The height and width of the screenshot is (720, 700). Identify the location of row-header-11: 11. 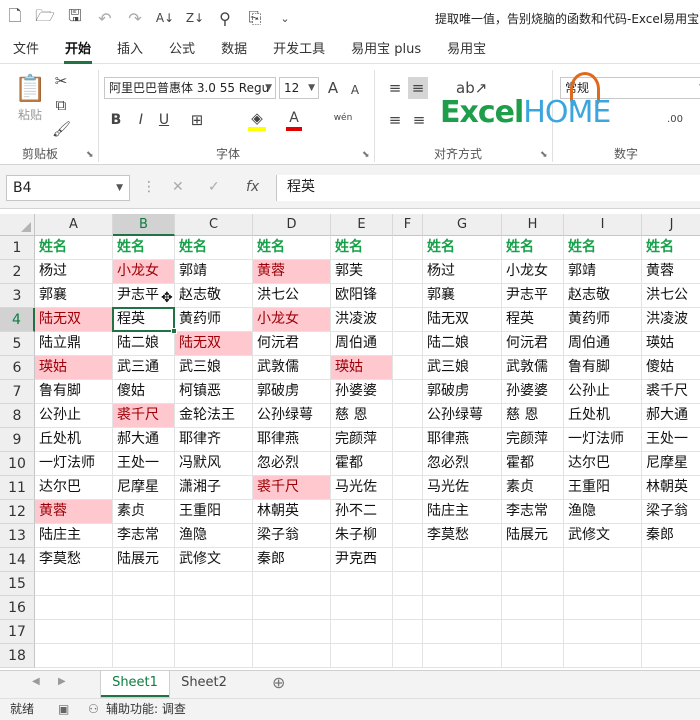
(17, 488).